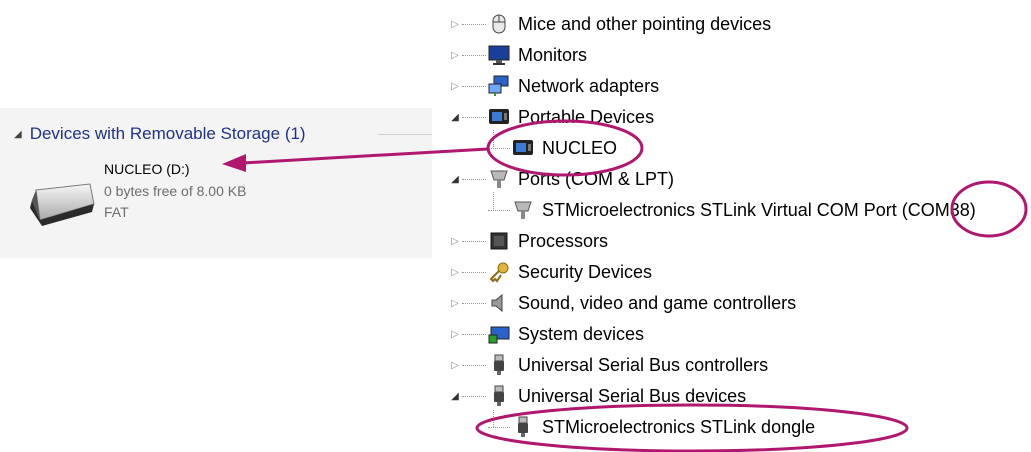 The image size is (1031, 452). I want to click on mouse-icon, so click(499, 24).